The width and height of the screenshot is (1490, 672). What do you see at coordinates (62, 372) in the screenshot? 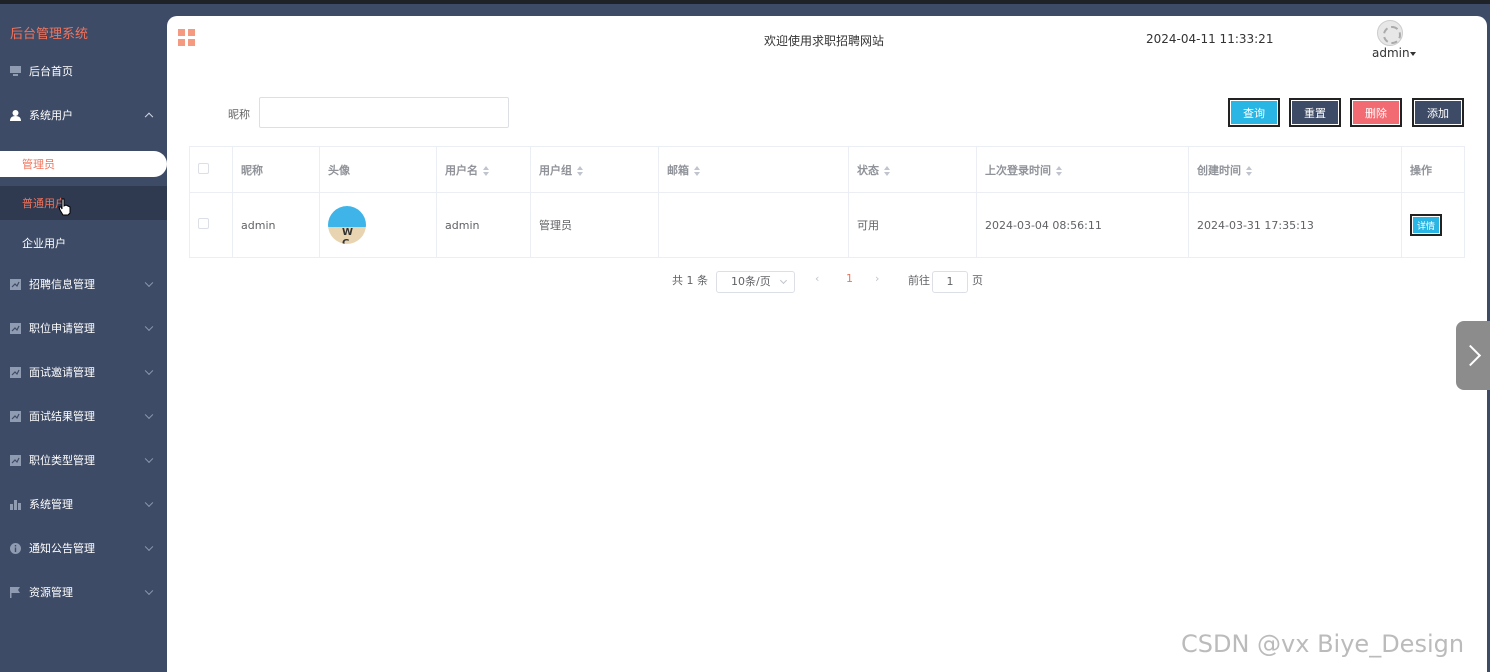
I see `sidebar-item-label: 面试邀请管理` at bounding box center [62, 372].